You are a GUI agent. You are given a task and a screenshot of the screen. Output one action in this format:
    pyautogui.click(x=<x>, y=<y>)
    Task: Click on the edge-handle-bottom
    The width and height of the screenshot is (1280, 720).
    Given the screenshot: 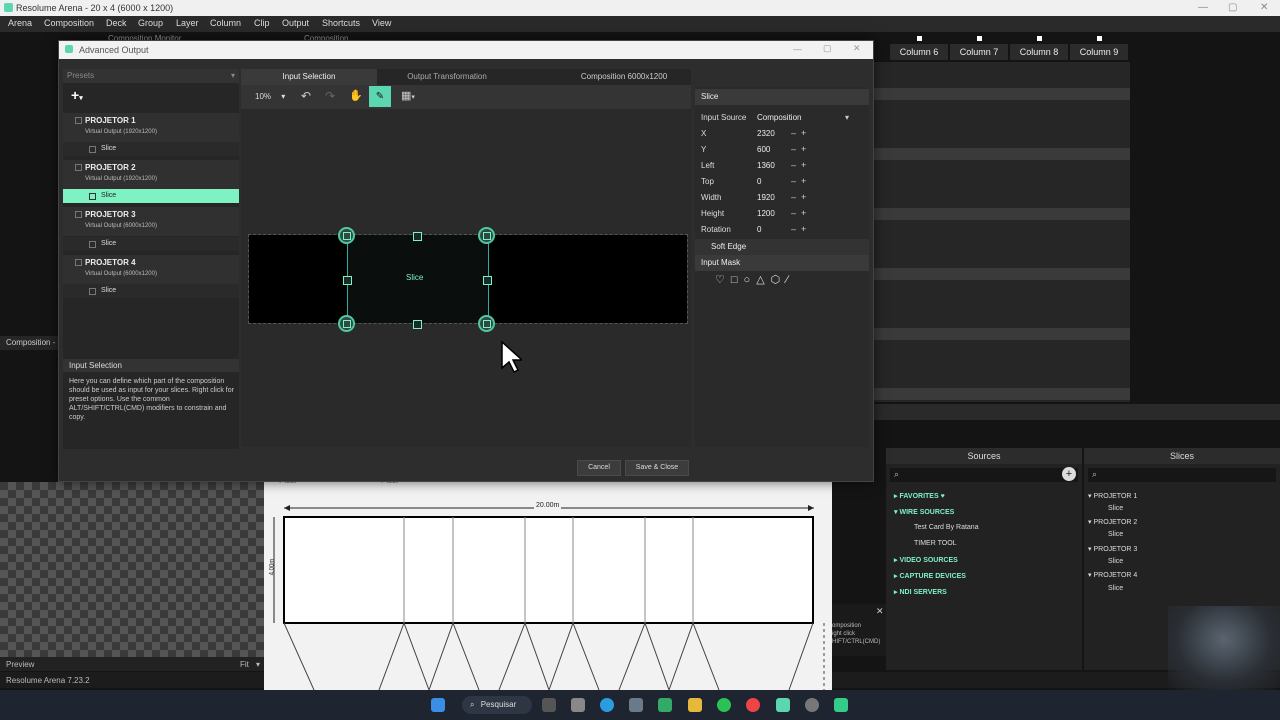 What is the action you would take?
    pyautogui.click(x=417, y=324)
    